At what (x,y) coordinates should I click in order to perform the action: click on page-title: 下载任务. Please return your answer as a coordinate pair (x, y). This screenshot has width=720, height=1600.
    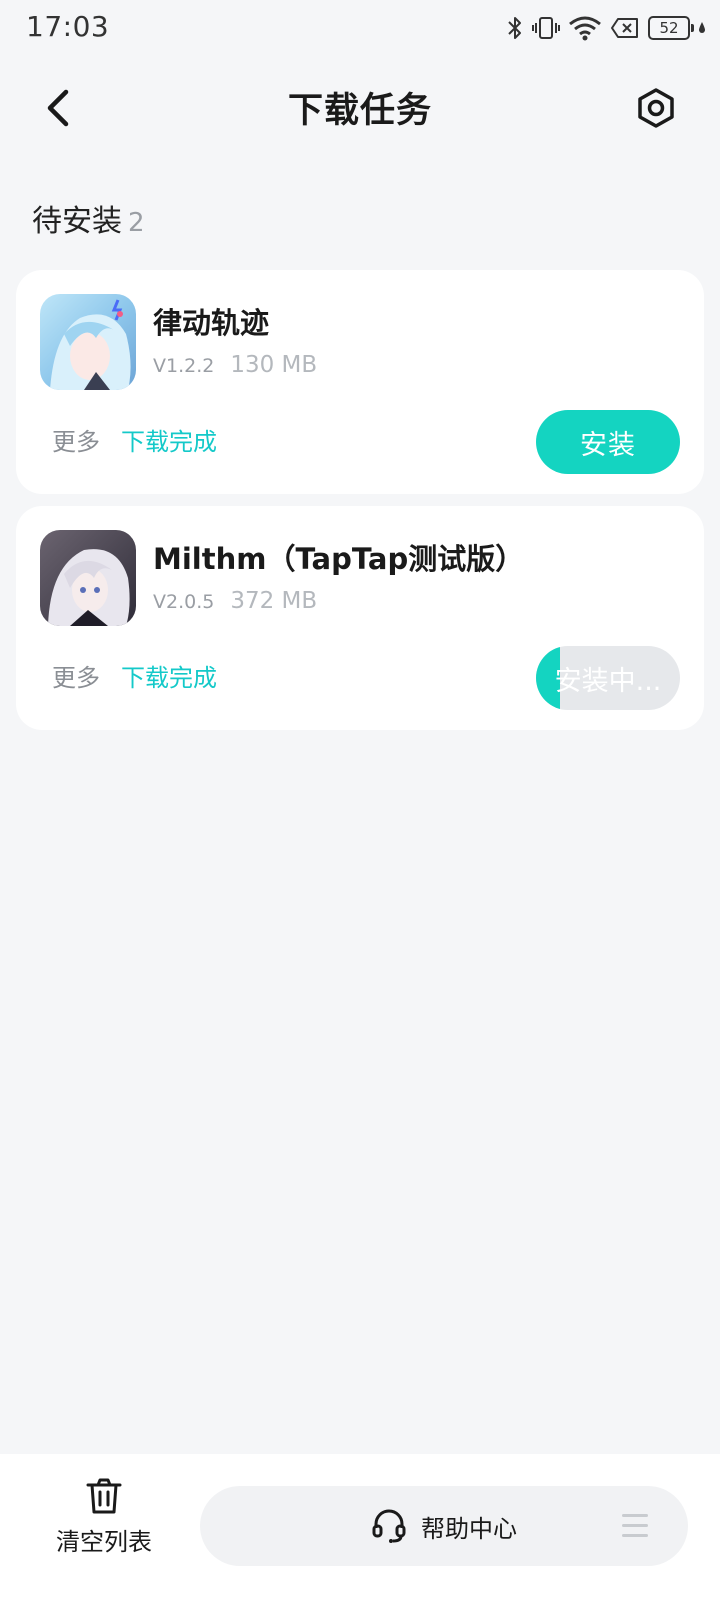
    Looking at the image, I should click on (359, 111).